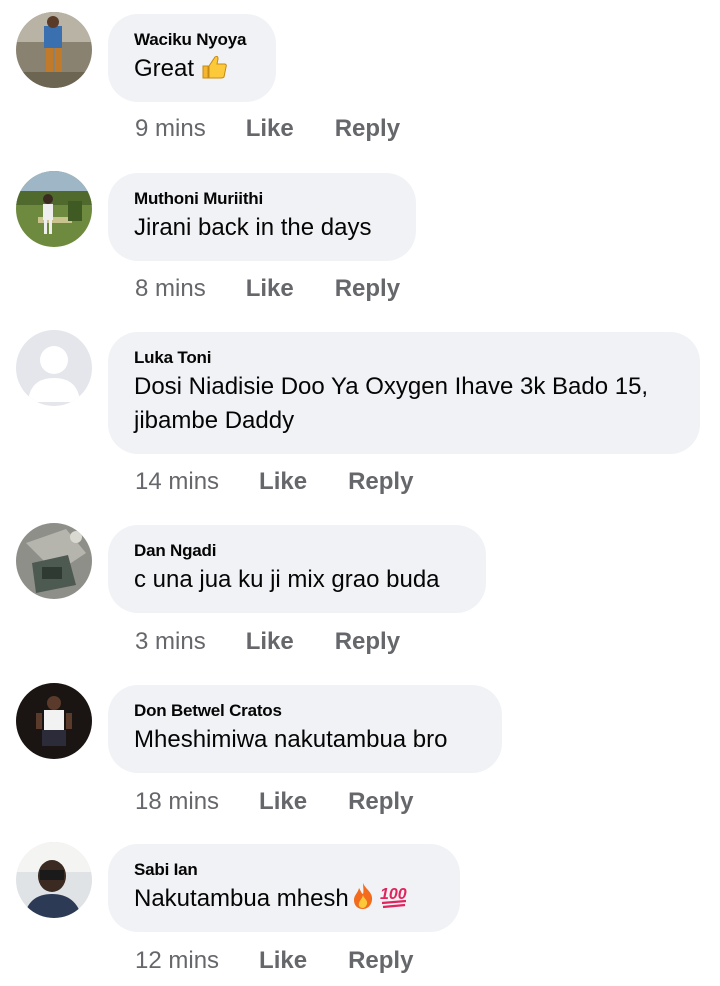 The width and height of the screenshot is (720, 986). Describe the element at coordinates (177, 802) in the screenshot. I see `comment-timestamp: 18 mins` at that location.